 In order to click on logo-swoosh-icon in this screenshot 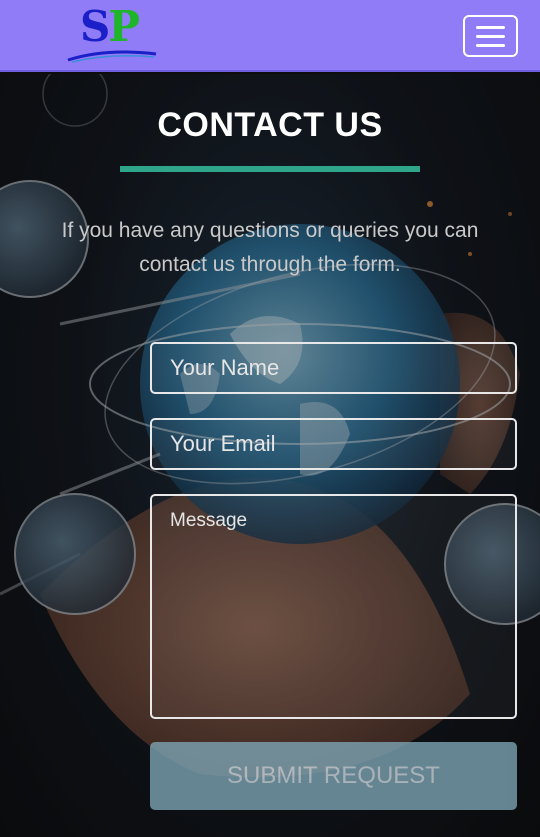, I will do `click(112, 56)`.